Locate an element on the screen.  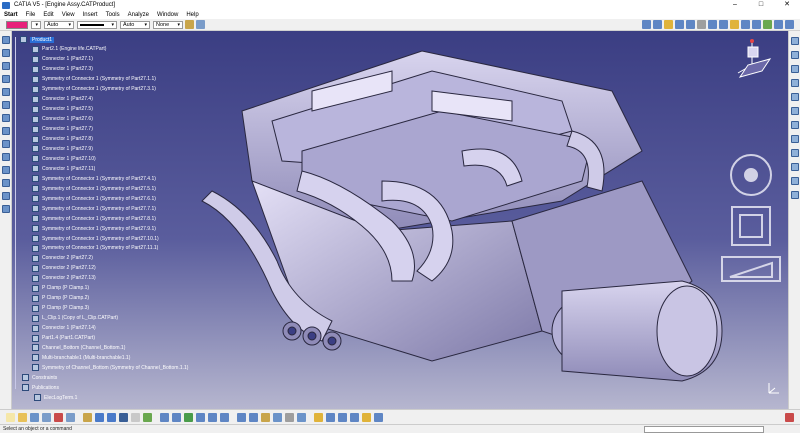
bundle-icon is located at coordinates (756, 24).